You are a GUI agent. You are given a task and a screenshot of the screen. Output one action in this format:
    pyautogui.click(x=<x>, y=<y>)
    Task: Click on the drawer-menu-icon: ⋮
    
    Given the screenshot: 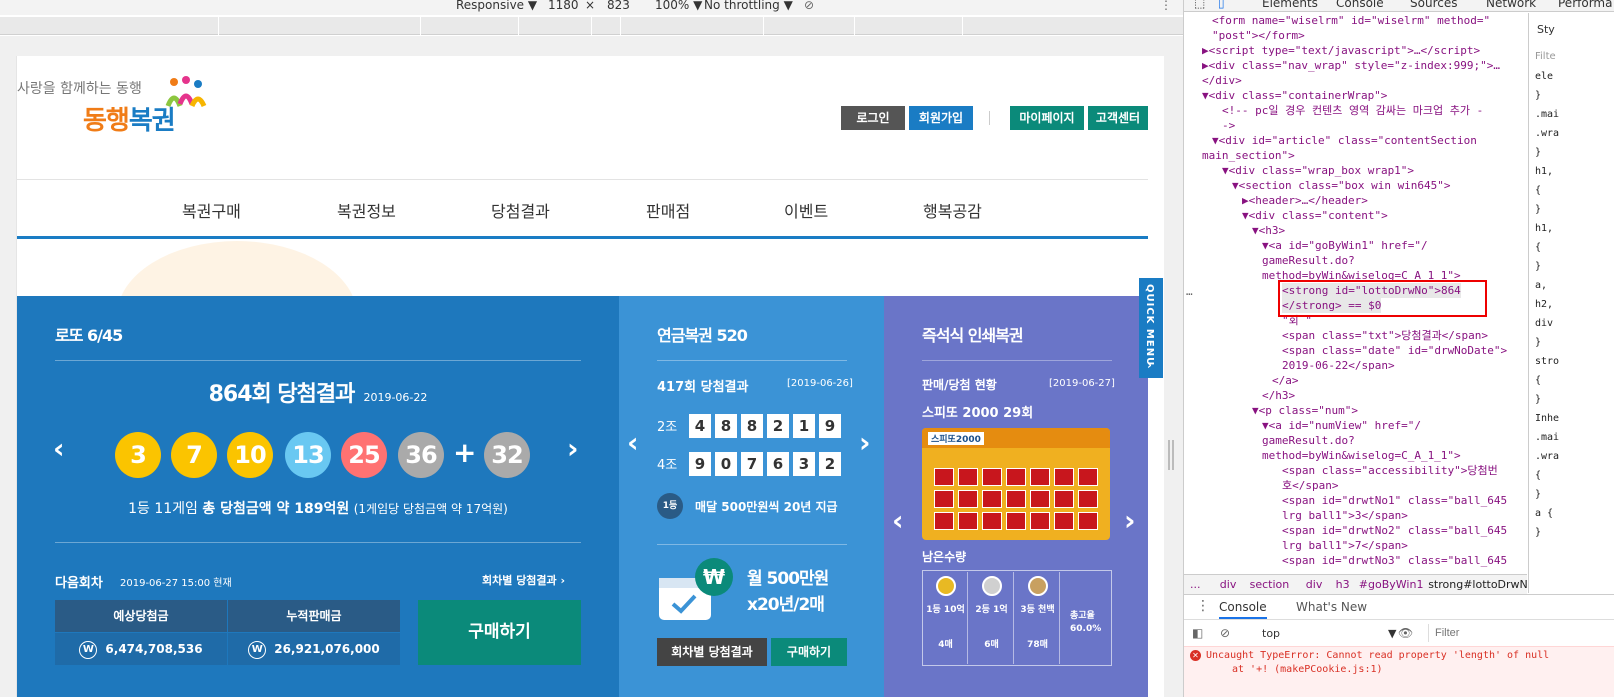 What is the action you would take?
    pyautogui.click(x=1203, y=606)
    